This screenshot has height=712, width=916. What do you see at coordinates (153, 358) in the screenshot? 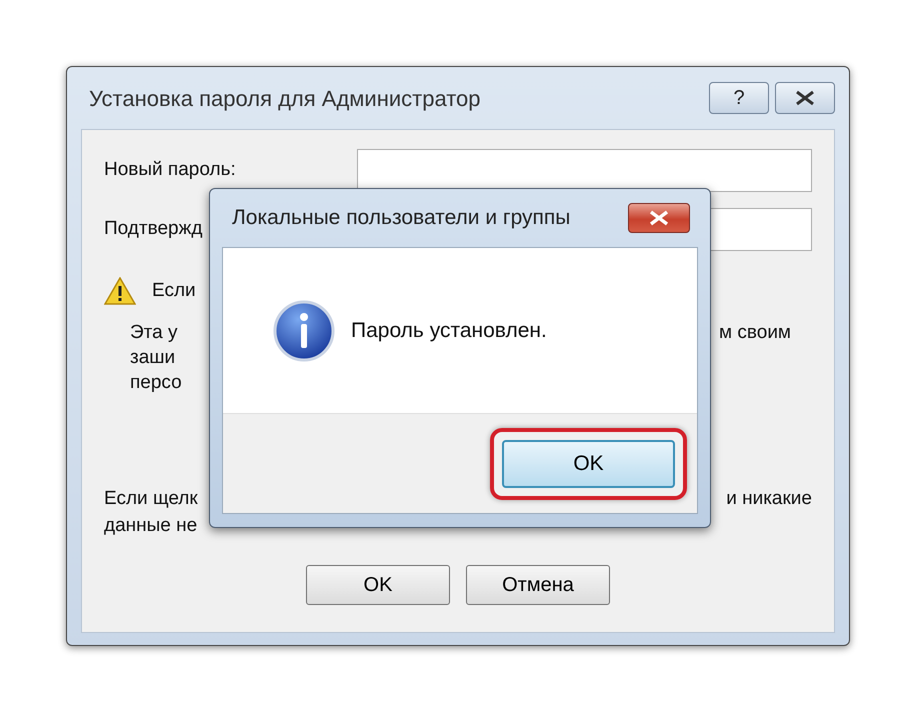
I see `warning-text: заши` at bounding box center [153, 358].